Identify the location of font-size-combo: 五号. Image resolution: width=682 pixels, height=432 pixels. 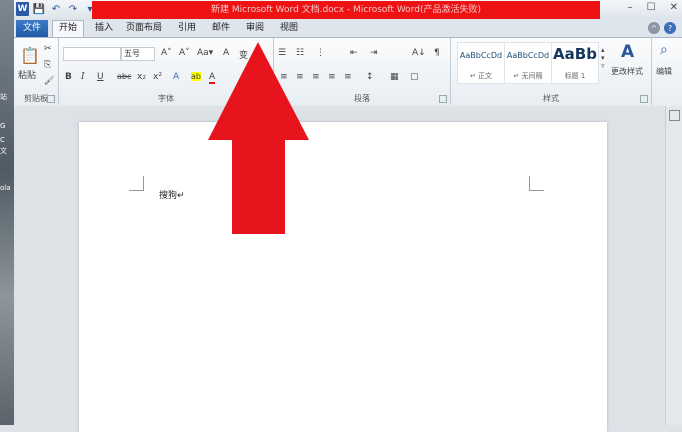
(138, 54).